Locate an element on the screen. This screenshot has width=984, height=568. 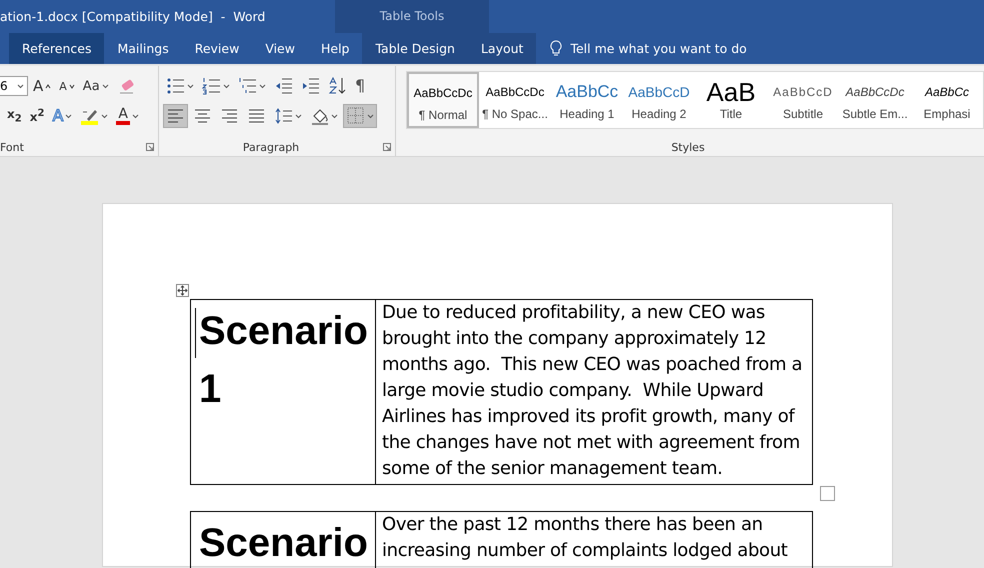
context-tab-title: Table Tools is located at coordinates (412, 16).